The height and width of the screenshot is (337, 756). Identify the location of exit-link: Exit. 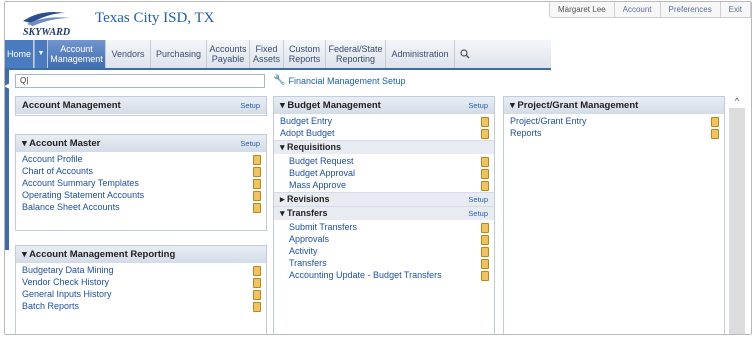
(734, 10).